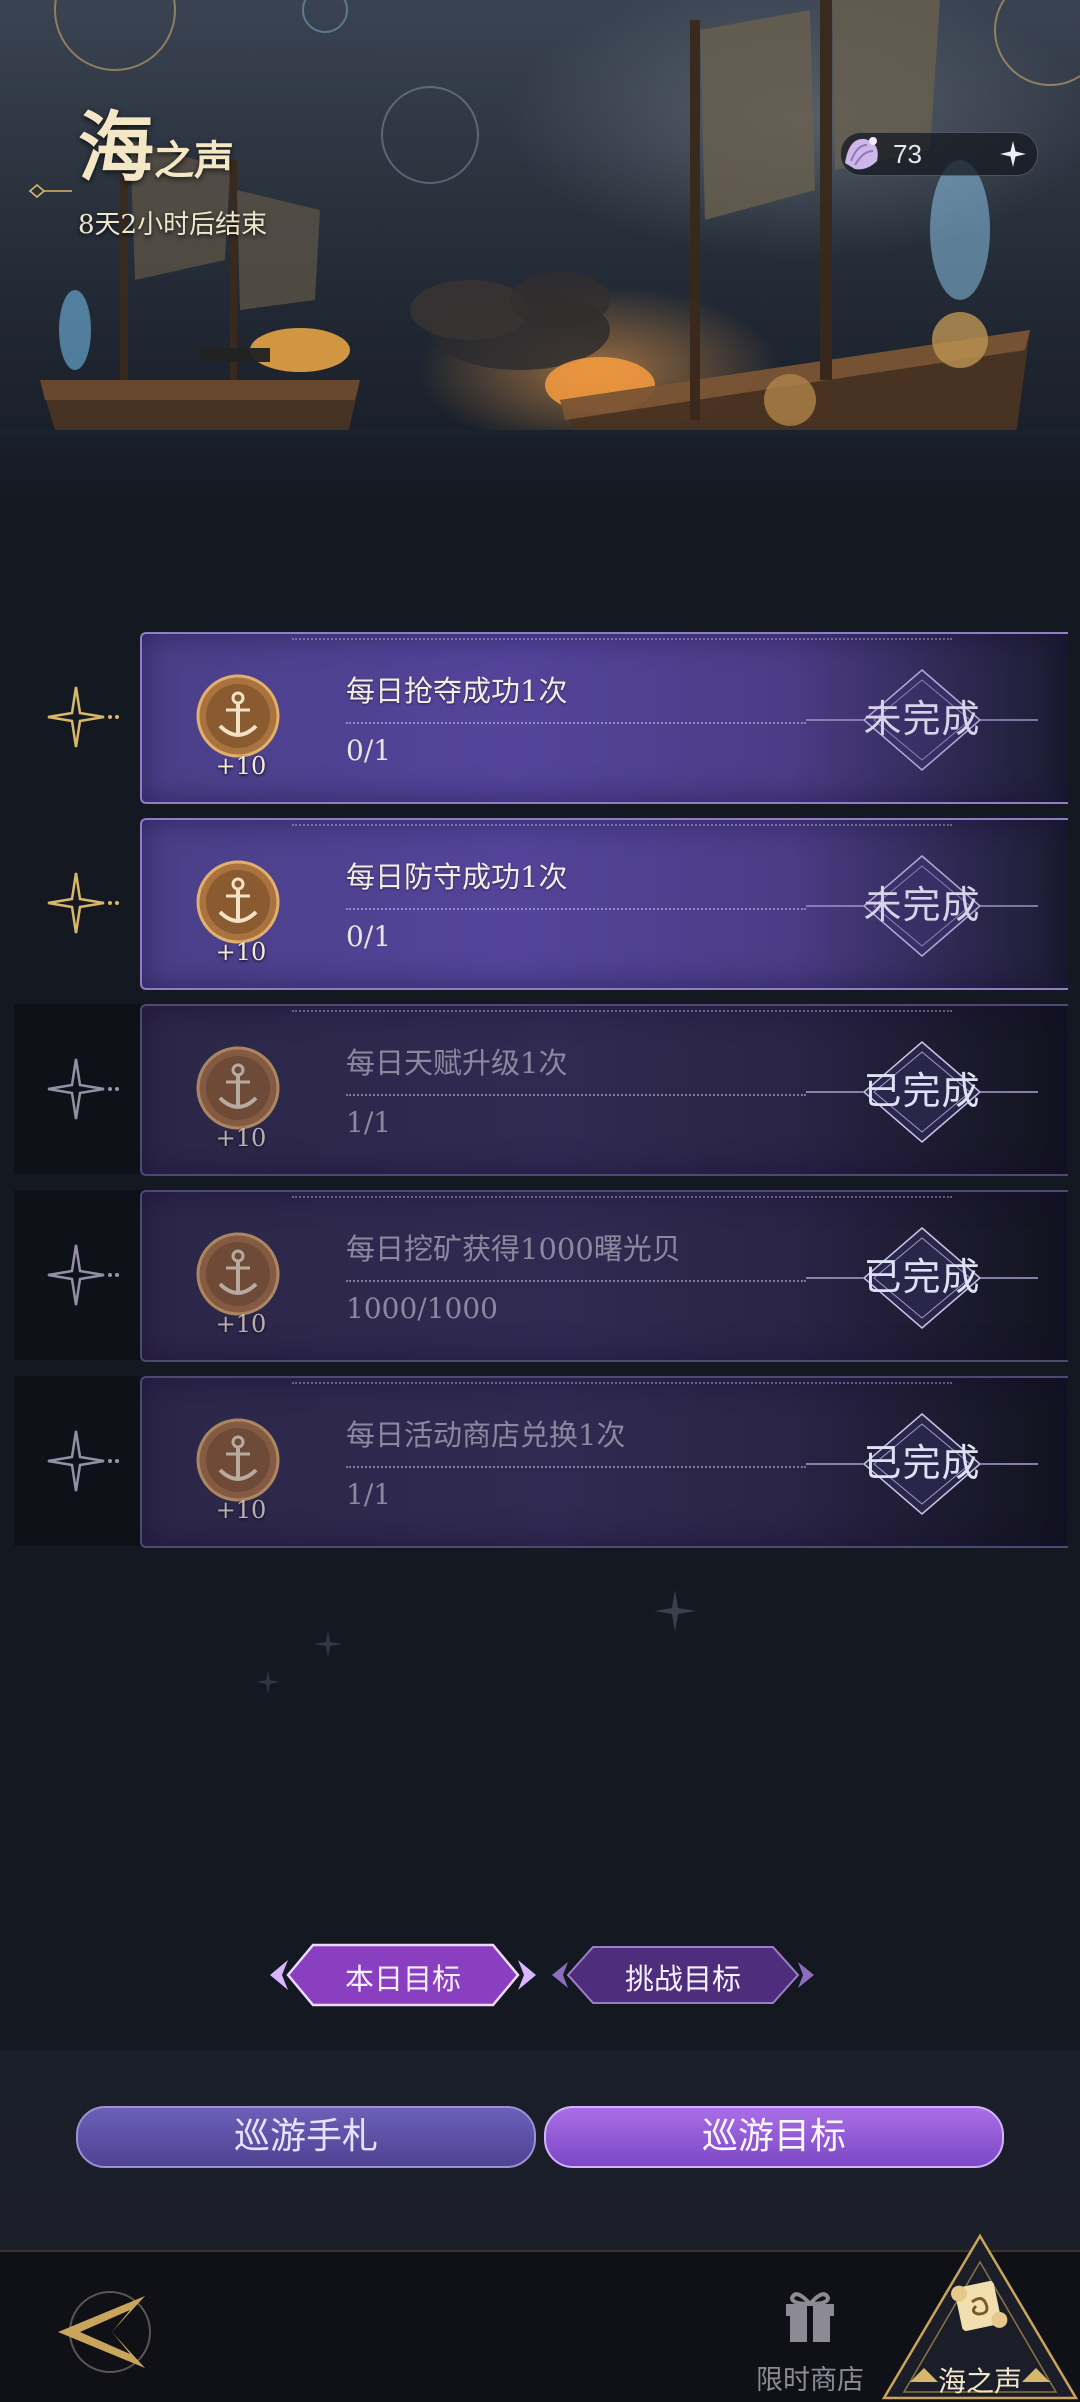 Image resolution: width=1080 pixels, height=2402 pixels. I want to click on task-row: +10 每日天赋升级1次 1/1 已完成, so click(541, 1090).